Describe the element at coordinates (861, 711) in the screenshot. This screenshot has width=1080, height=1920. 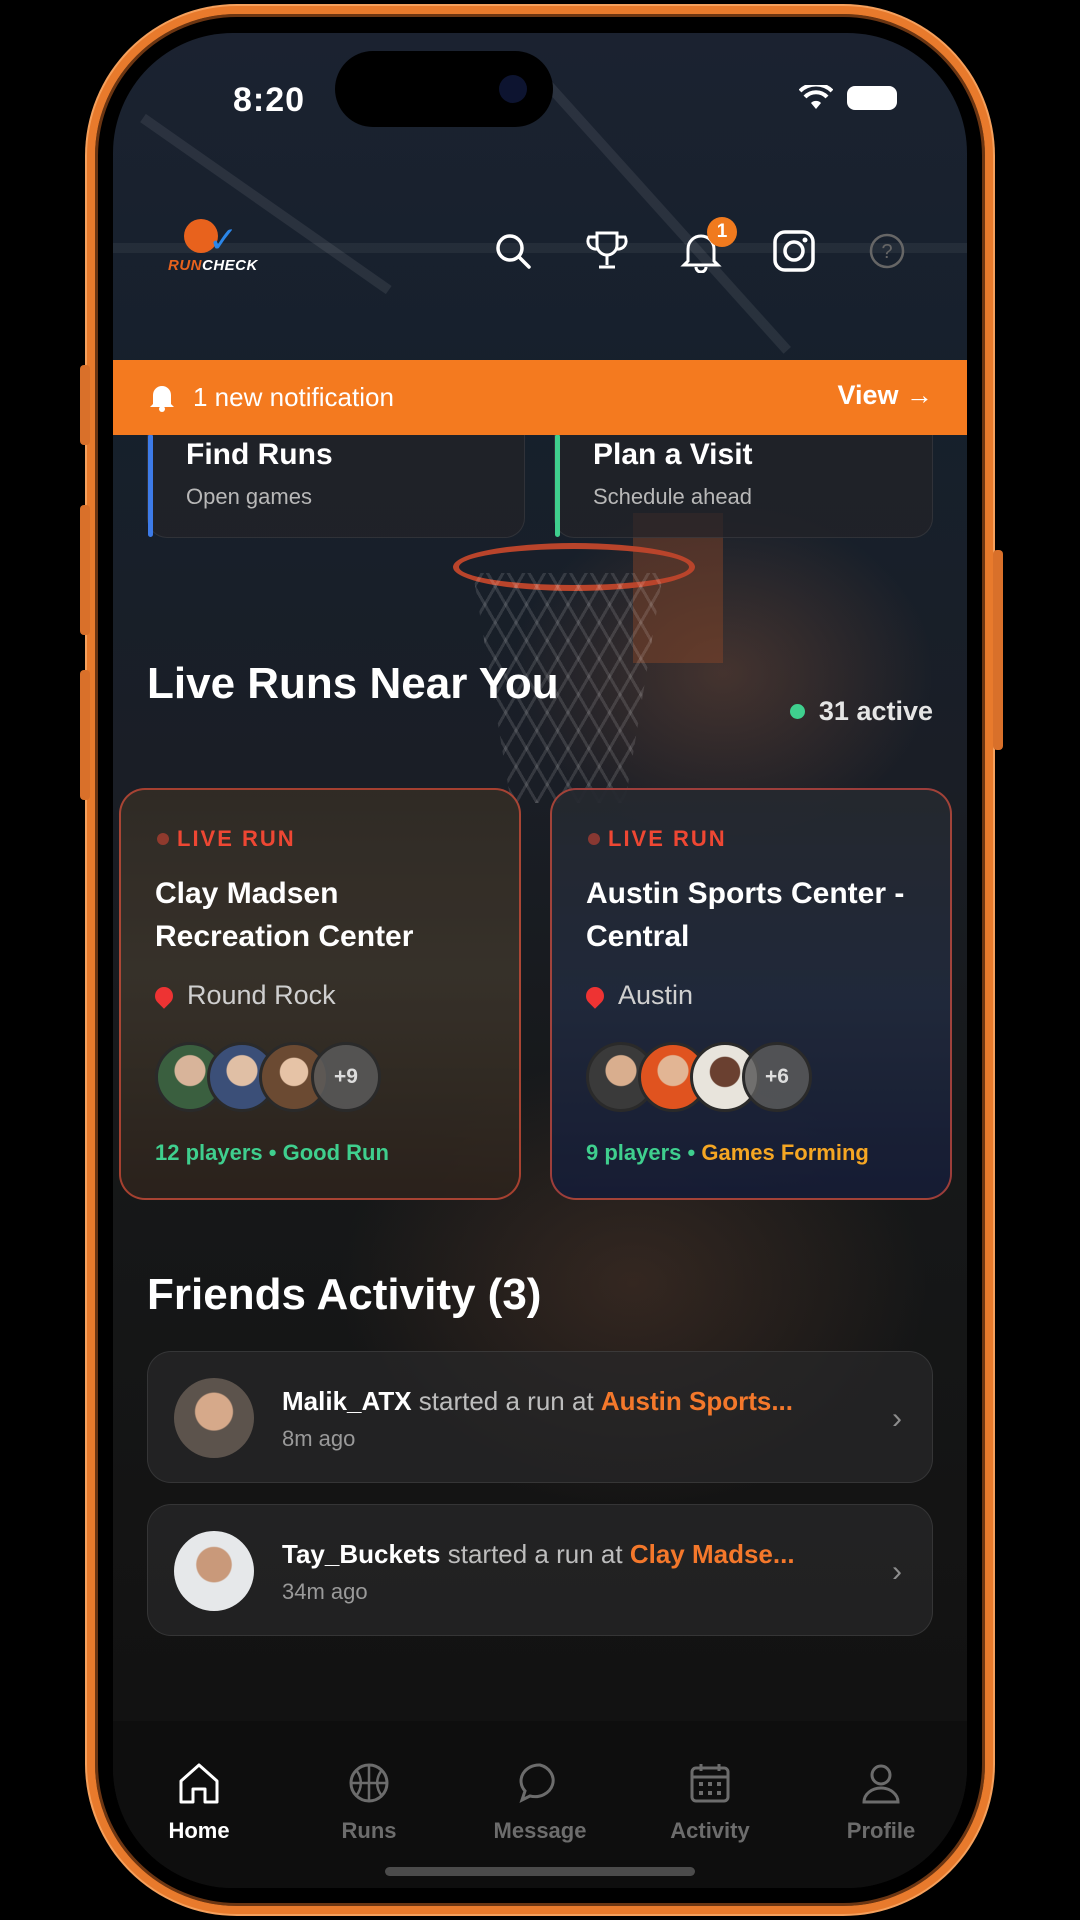
I see `active-count: 31 active` at that location.